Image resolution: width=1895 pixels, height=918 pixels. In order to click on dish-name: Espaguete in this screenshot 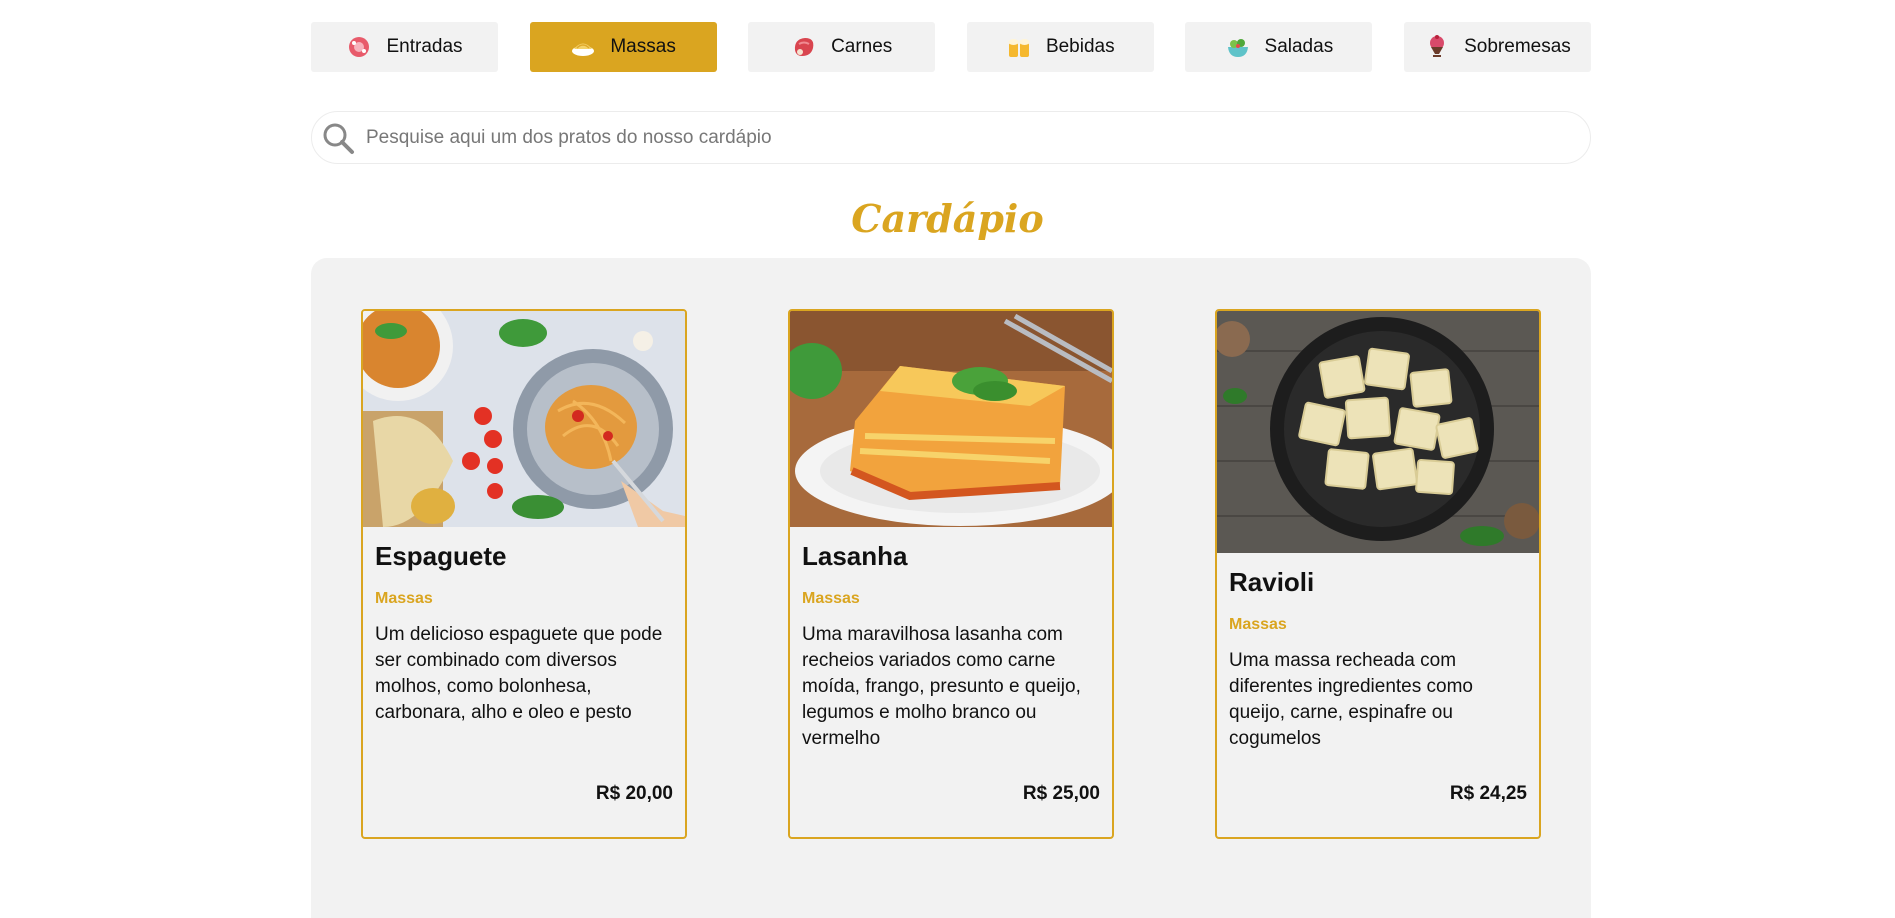, I will do `click(441, 556)`.